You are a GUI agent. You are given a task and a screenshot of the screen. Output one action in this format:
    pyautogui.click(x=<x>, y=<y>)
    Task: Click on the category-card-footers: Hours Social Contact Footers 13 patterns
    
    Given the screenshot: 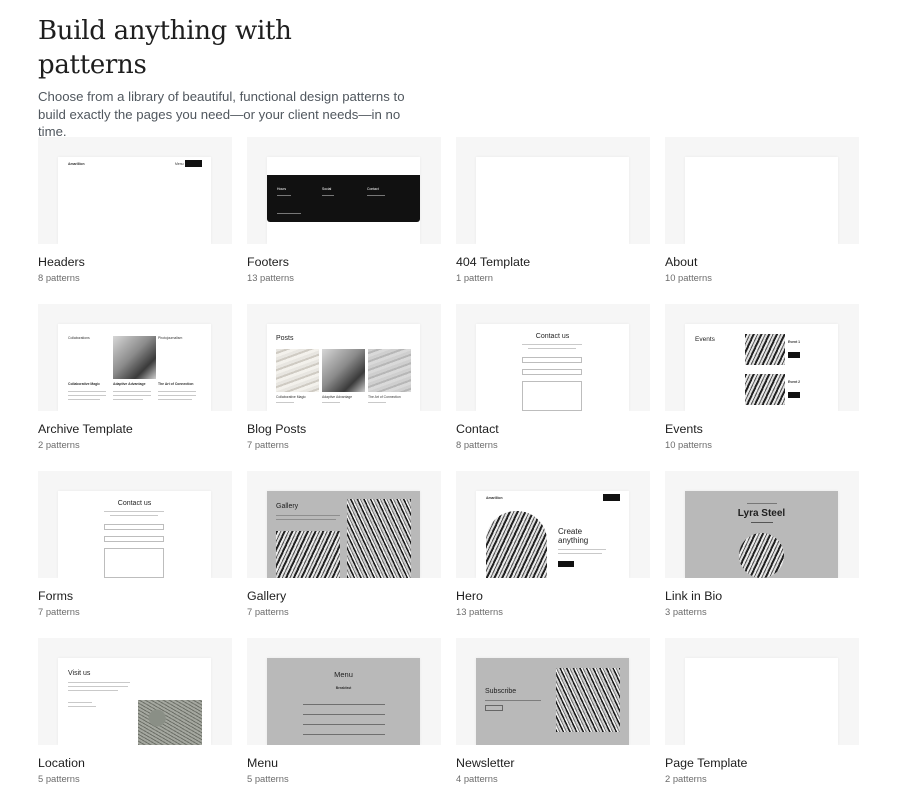 What is the action you would take?
    pyautogui.click(x=344, y=220)
    